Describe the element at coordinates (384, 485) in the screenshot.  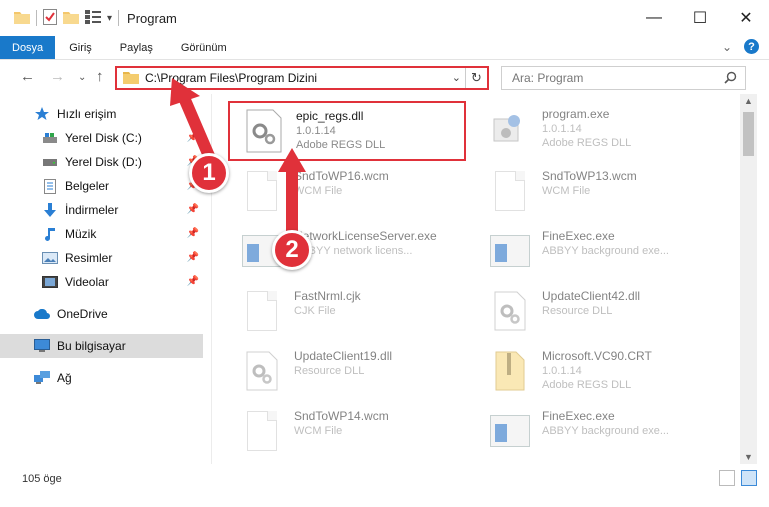
I see `status-bar: 105 öge` at that location.